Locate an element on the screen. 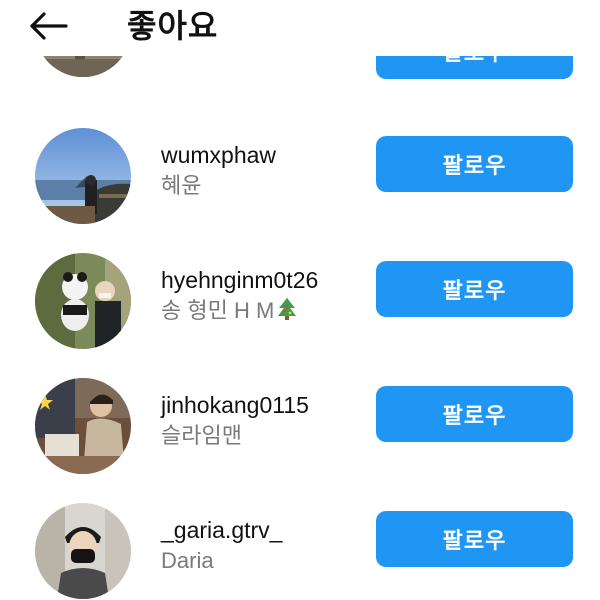  username: _garia.gtrv_ is located at coordinates (221, 530).